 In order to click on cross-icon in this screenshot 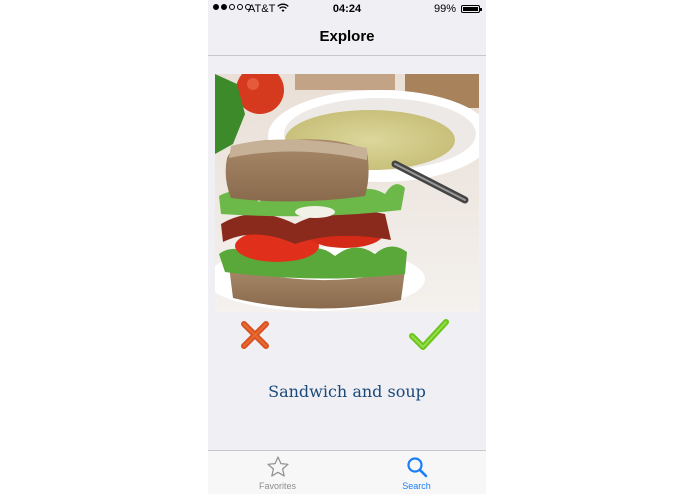, I will do `click(255, 335)`.